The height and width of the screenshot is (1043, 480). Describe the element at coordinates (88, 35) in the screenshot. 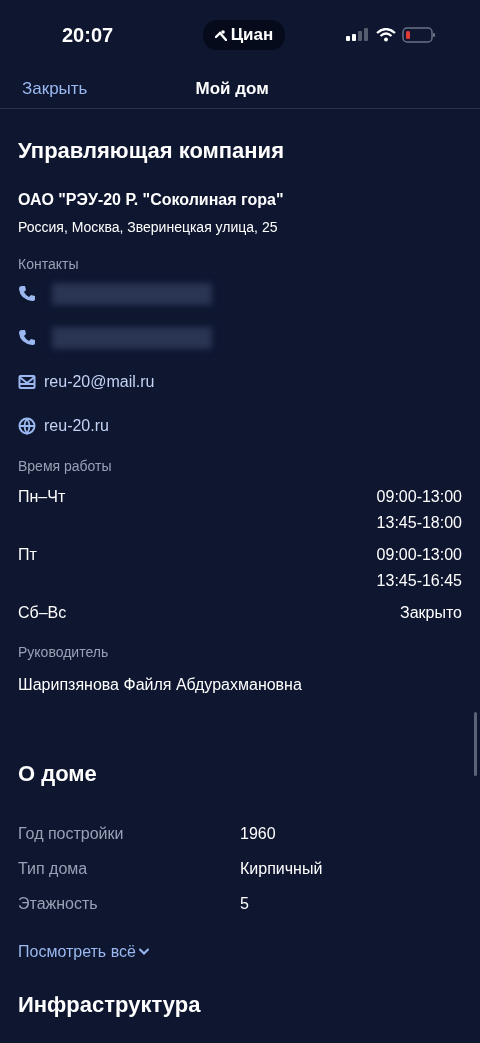

I see `clock-time: 20:07` at that location.